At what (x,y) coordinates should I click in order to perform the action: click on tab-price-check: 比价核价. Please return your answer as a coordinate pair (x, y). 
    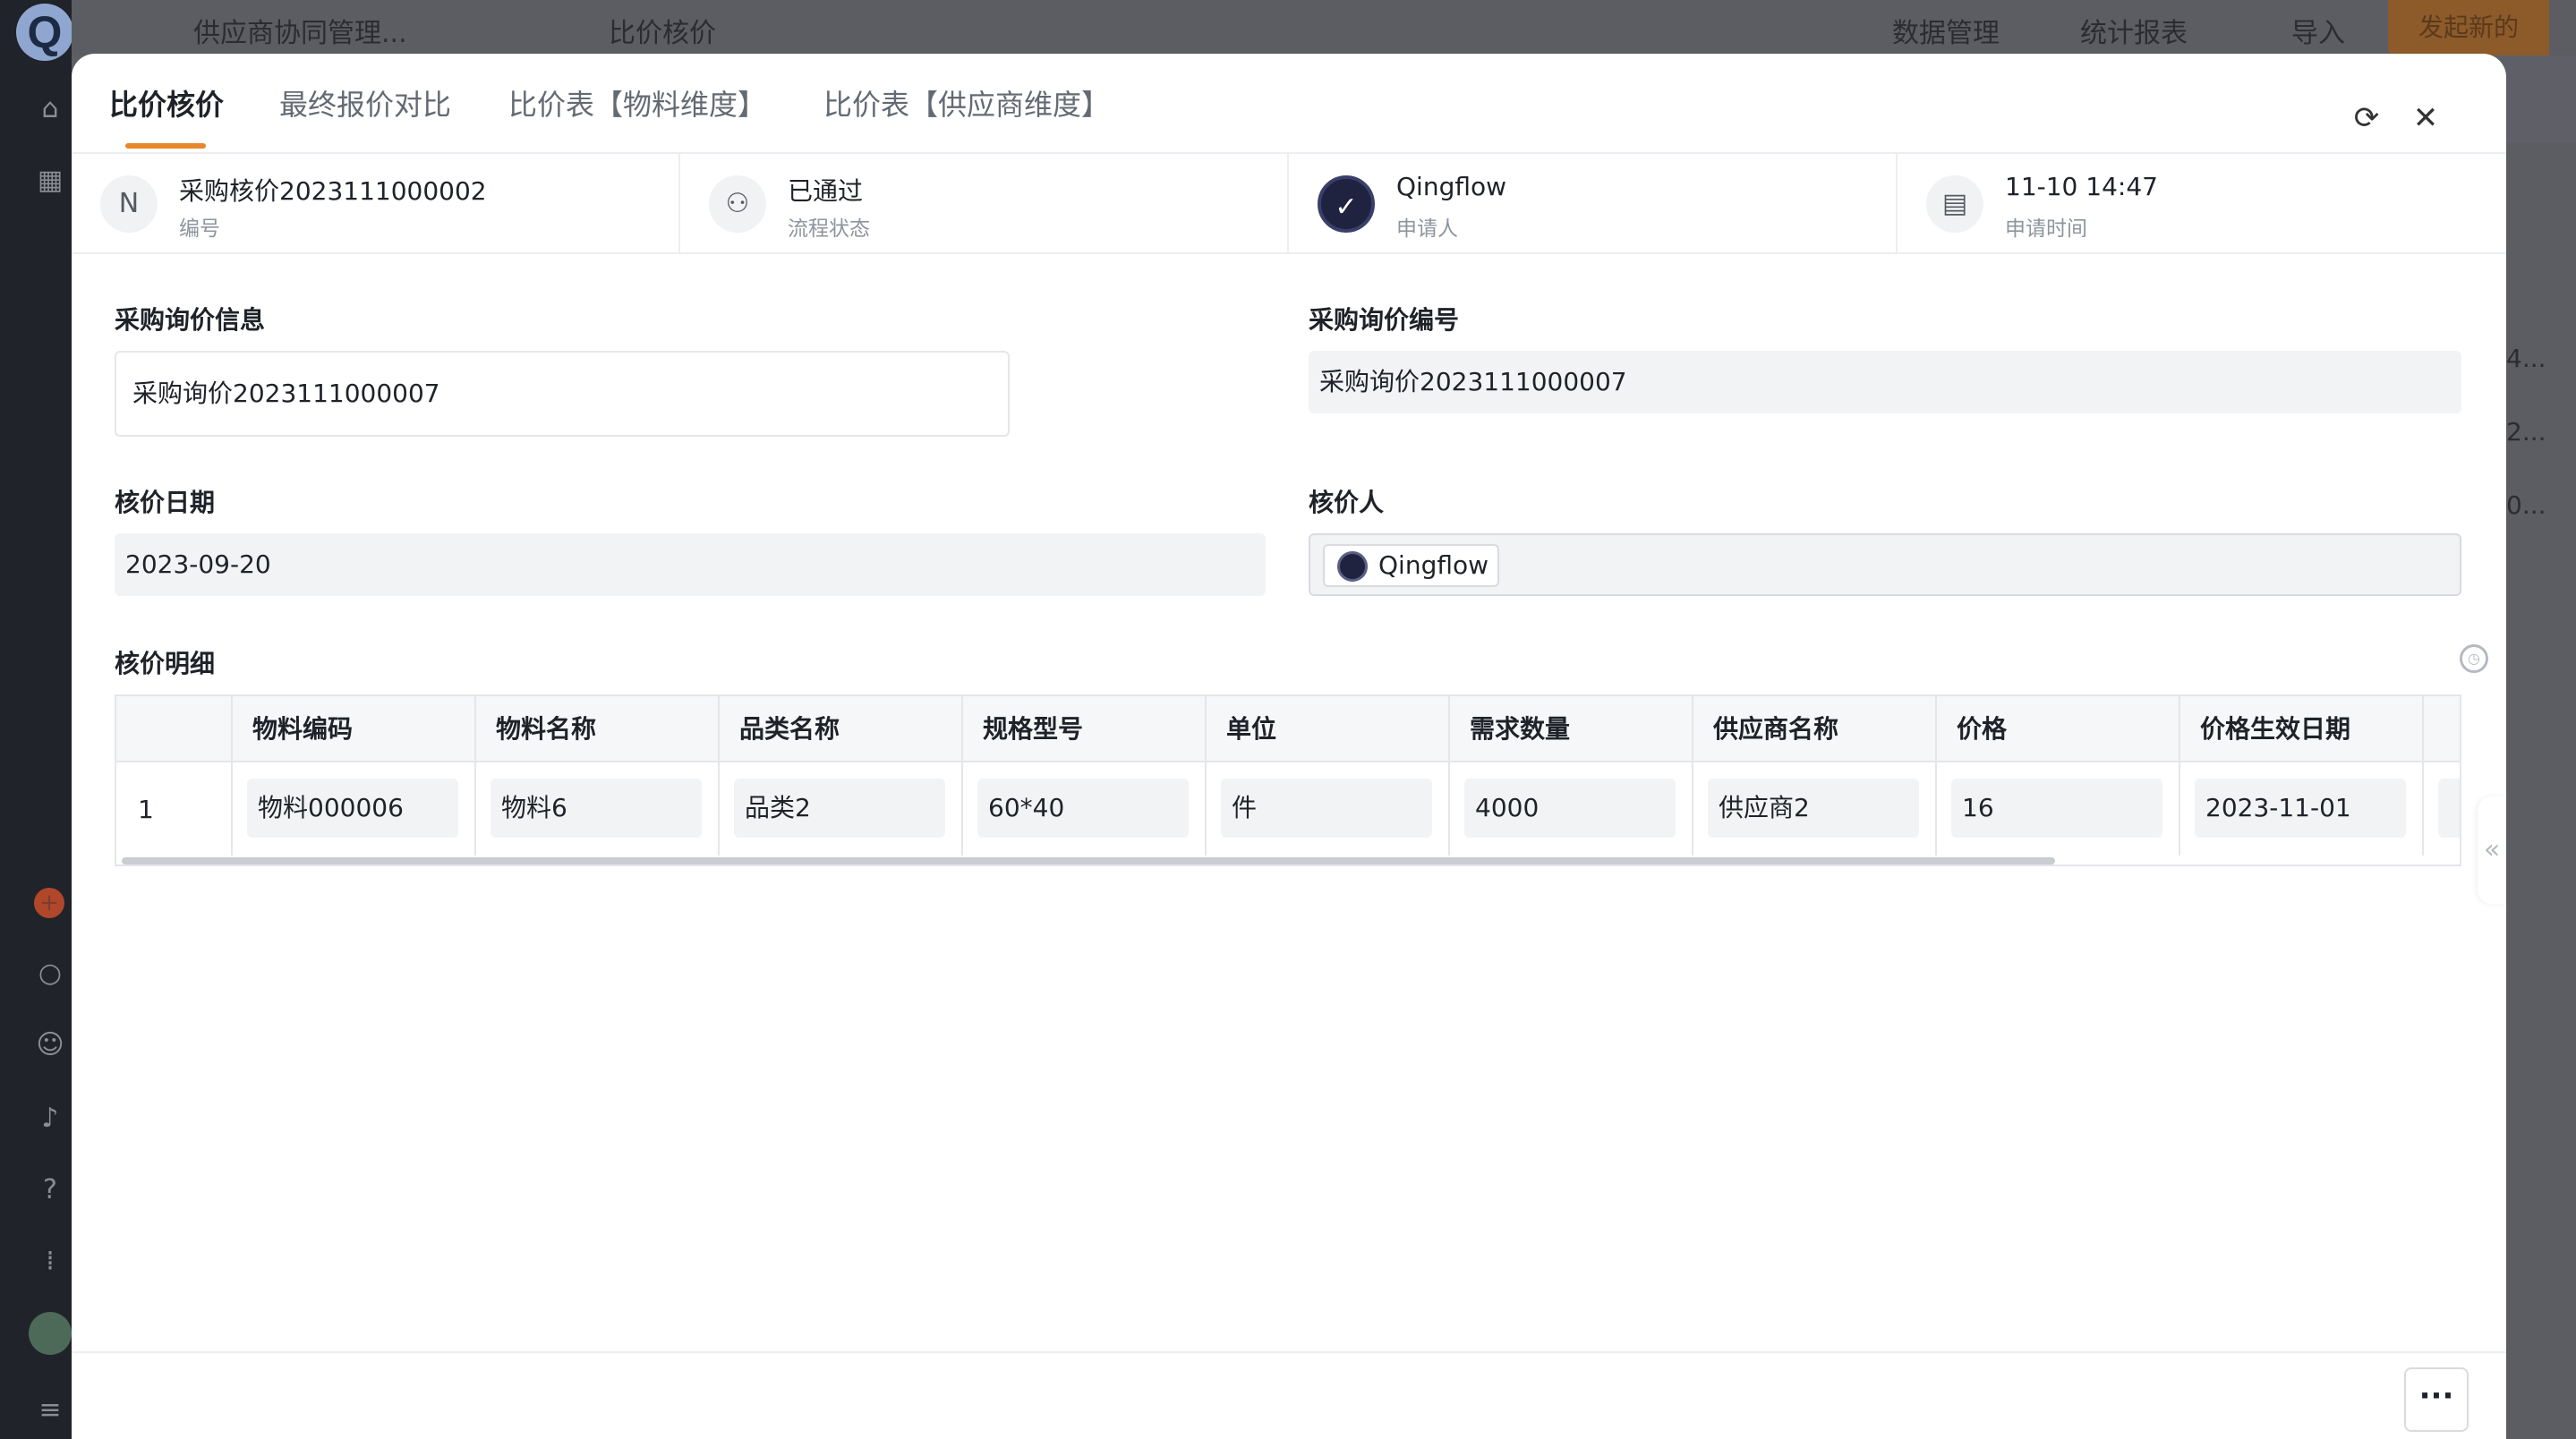
    Looking at the image, I should click on (166, 102).